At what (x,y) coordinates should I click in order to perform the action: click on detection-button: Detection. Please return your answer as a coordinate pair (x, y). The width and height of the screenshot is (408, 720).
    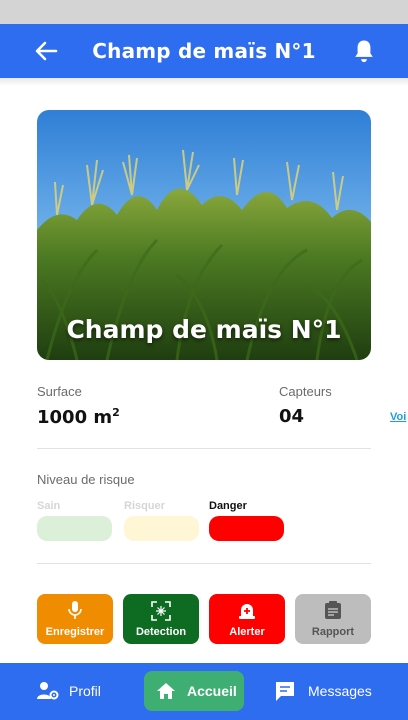
    Looking at the image, I should click on (161, 619).